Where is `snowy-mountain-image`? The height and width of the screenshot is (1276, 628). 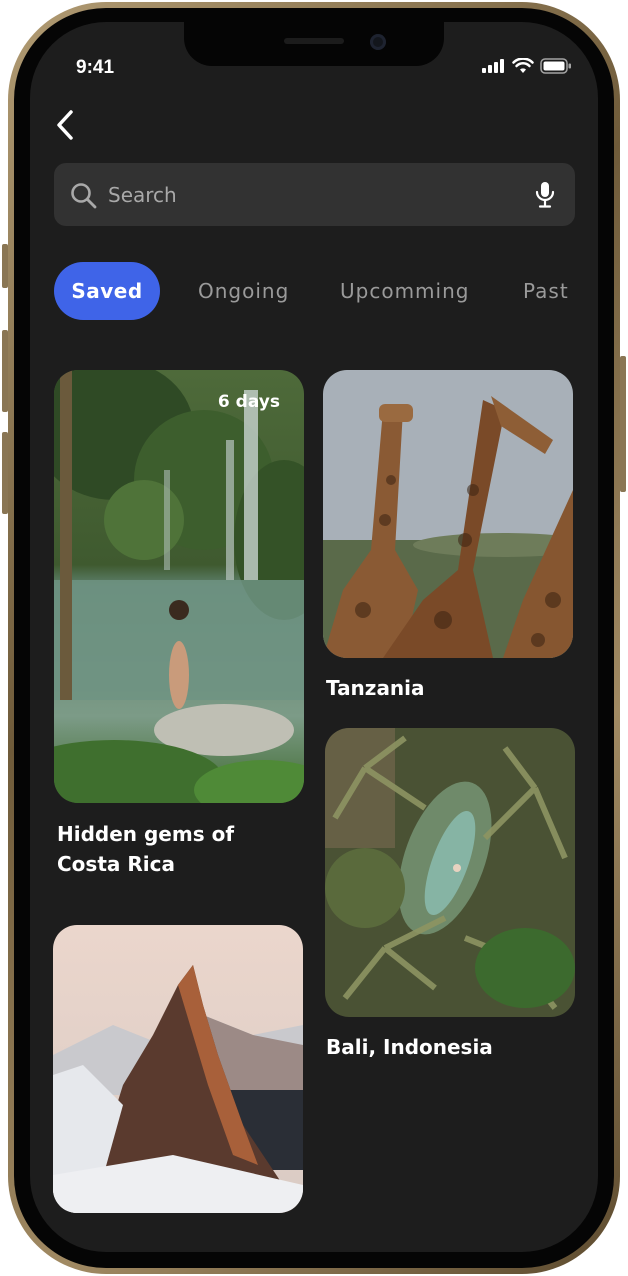 snowy-mountain-image is located at coordinates (178, 1069).